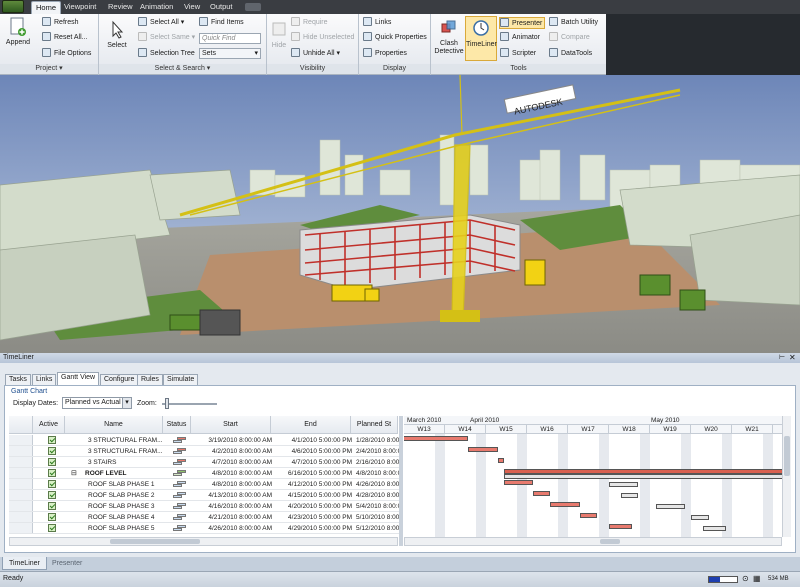 The image size is (800, 587). What do you see at coordinates (235, 462) in the screenshot?
I see `task-start-date: 4/7/2010 8:00:00 AM` at bounding box center [235, 462].